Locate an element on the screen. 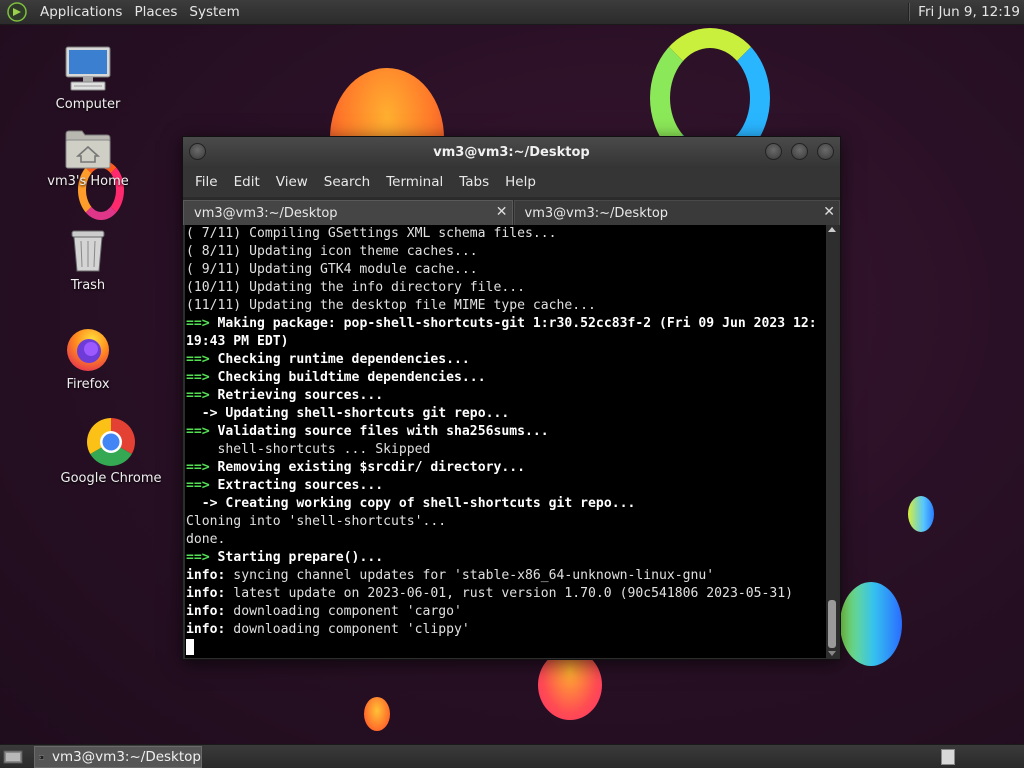  chrome-icon is located at coordinates (111, 442).